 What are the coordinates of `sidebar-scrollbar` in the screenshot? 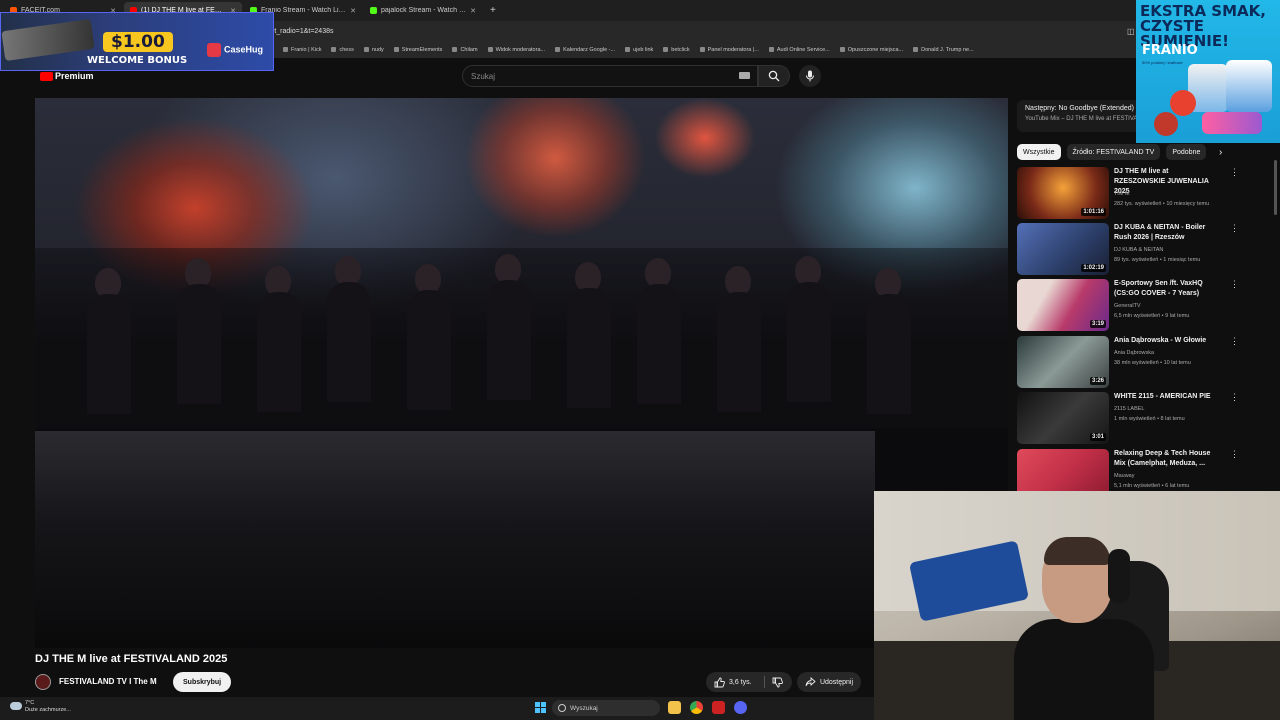 It's located at (1275, 187).